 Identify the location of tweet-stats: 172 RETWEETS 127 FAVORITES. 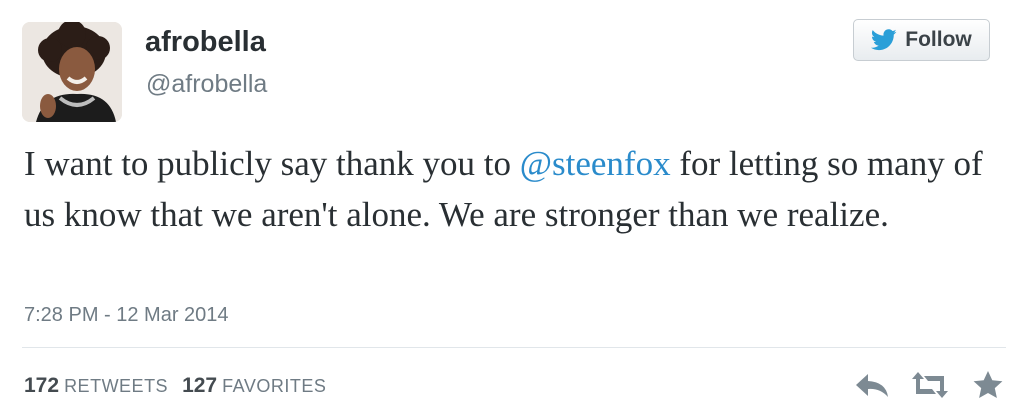
(175, 386).